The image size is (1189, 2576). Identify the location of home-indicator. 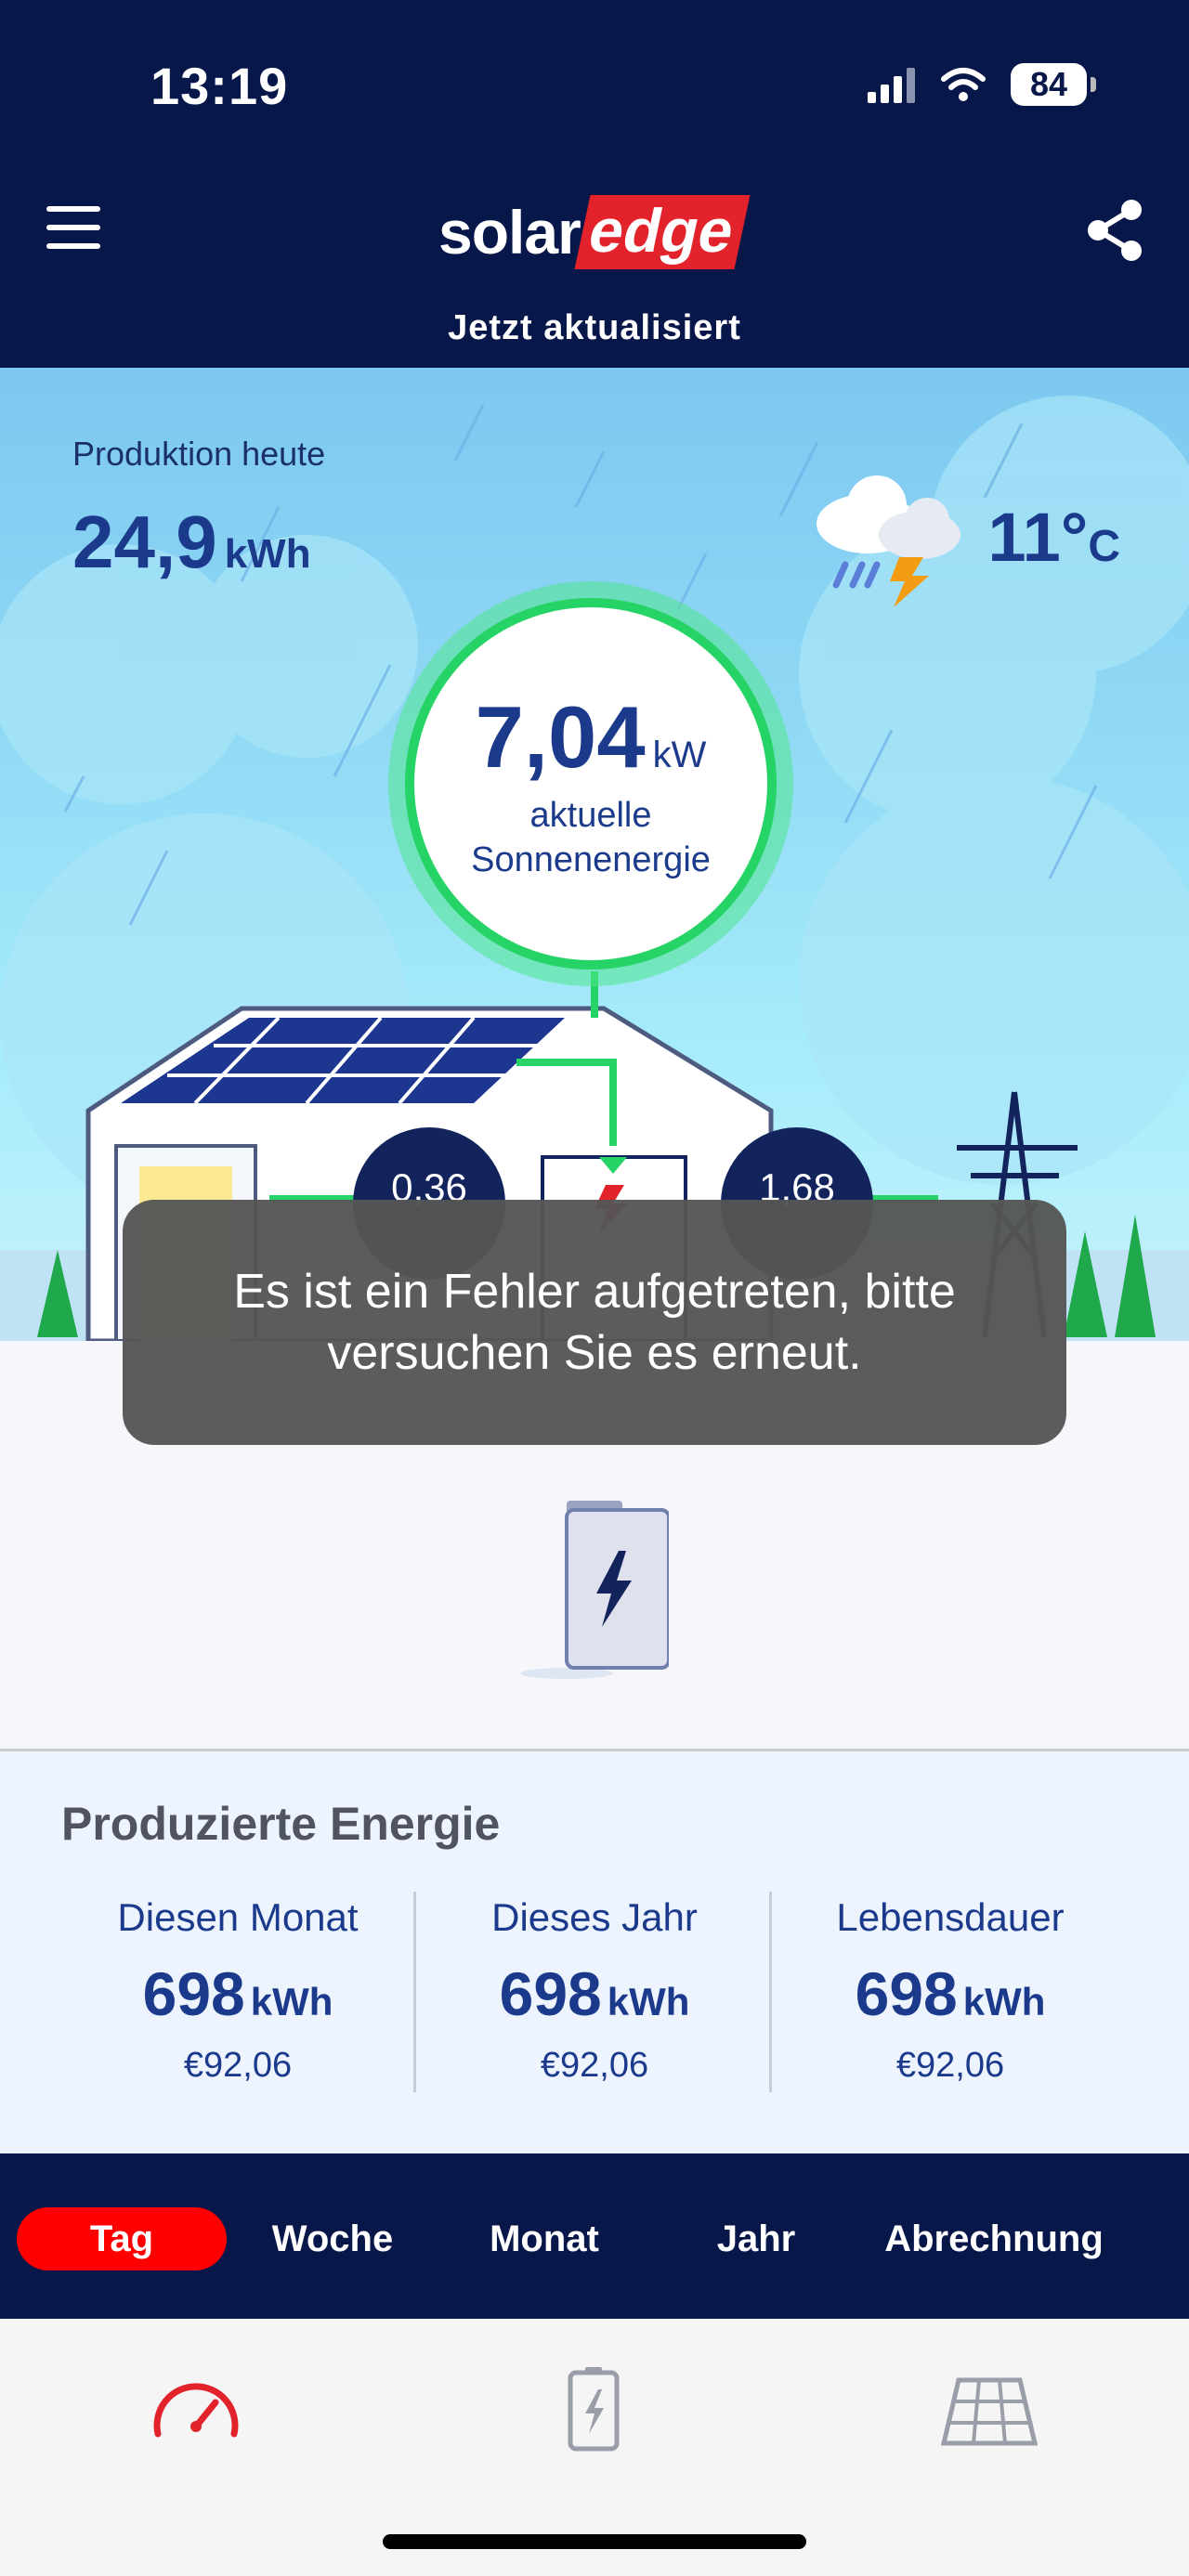
(594, 2541).